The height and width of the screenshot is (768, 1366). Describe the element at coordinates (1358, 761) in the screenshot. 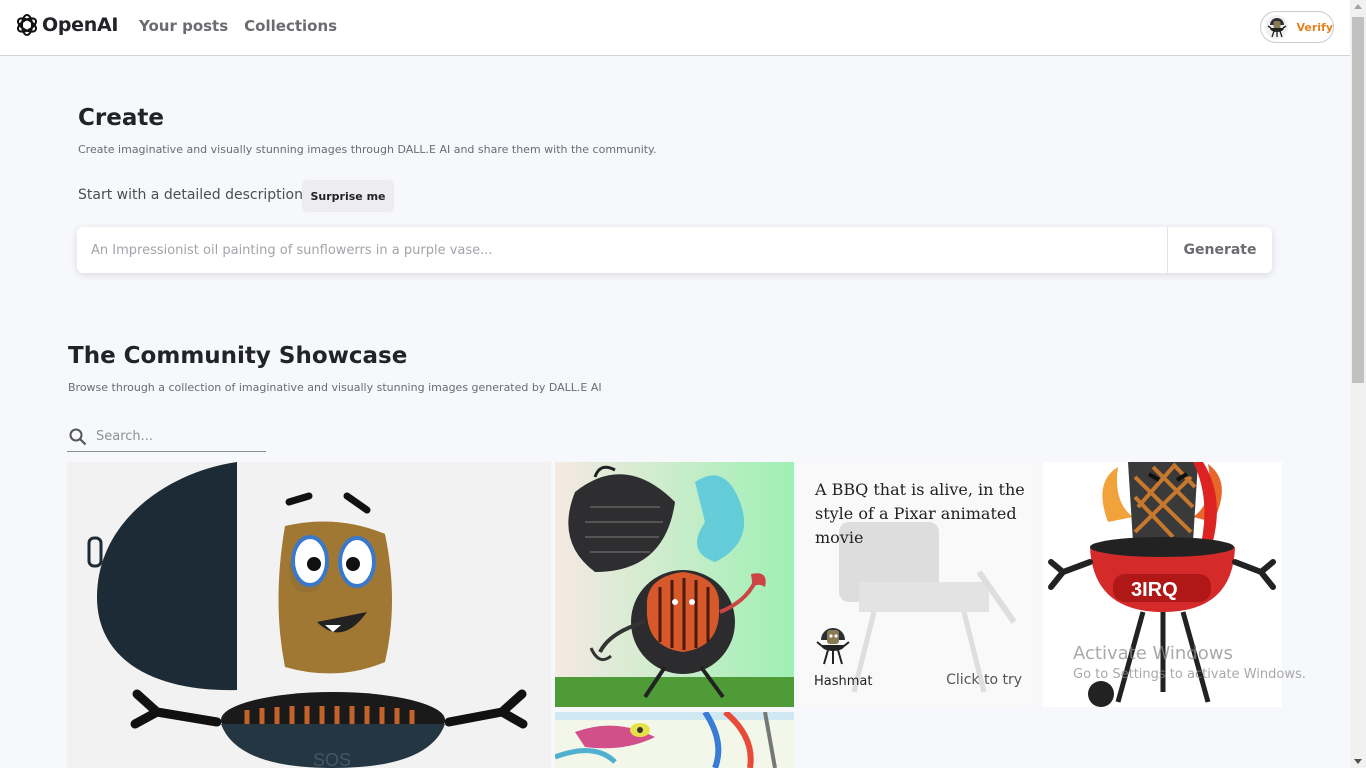

I see `scroll-down-arrow-icon` at that location.